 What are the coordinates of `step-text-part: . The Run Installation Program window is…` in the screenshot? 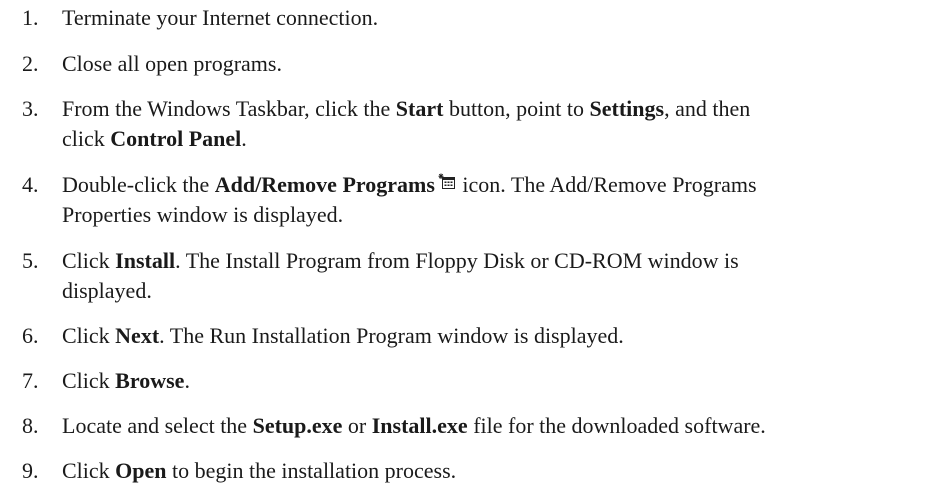 It's located at (391, 335).